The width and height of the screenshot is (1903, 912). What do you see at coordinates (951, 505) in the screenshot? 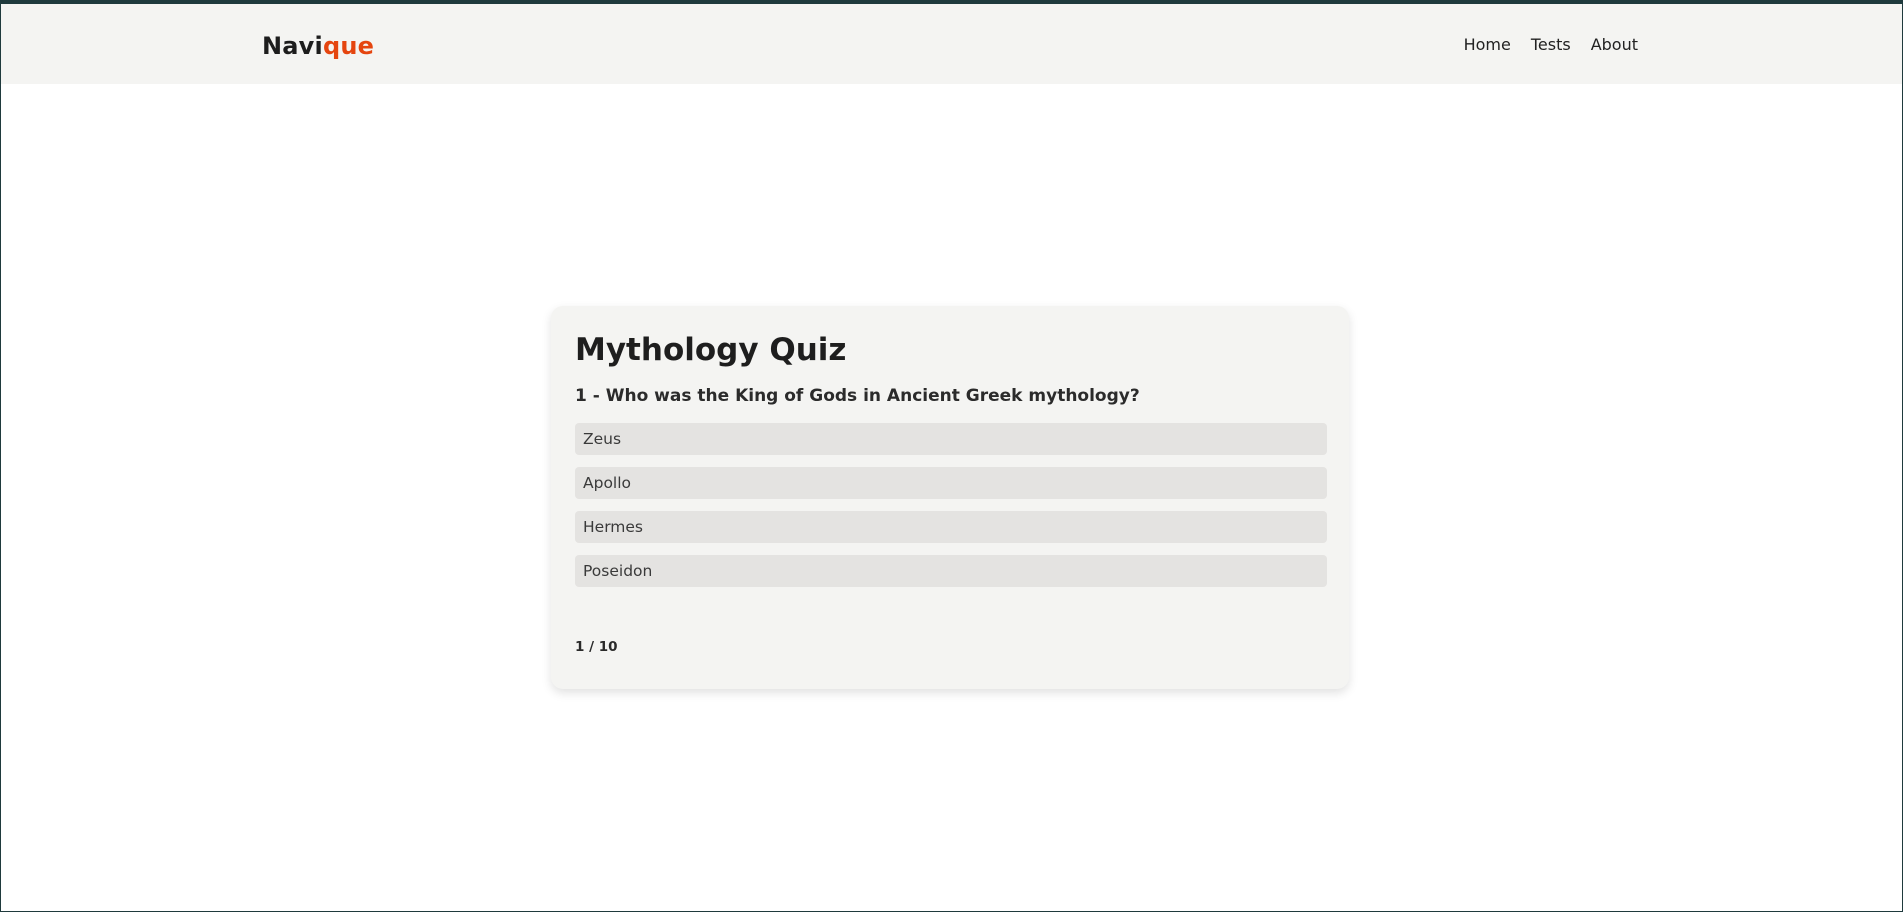
I see `answer-options: Zeus Apollo Hermes Poseidon` at bounding box center [951, 505].